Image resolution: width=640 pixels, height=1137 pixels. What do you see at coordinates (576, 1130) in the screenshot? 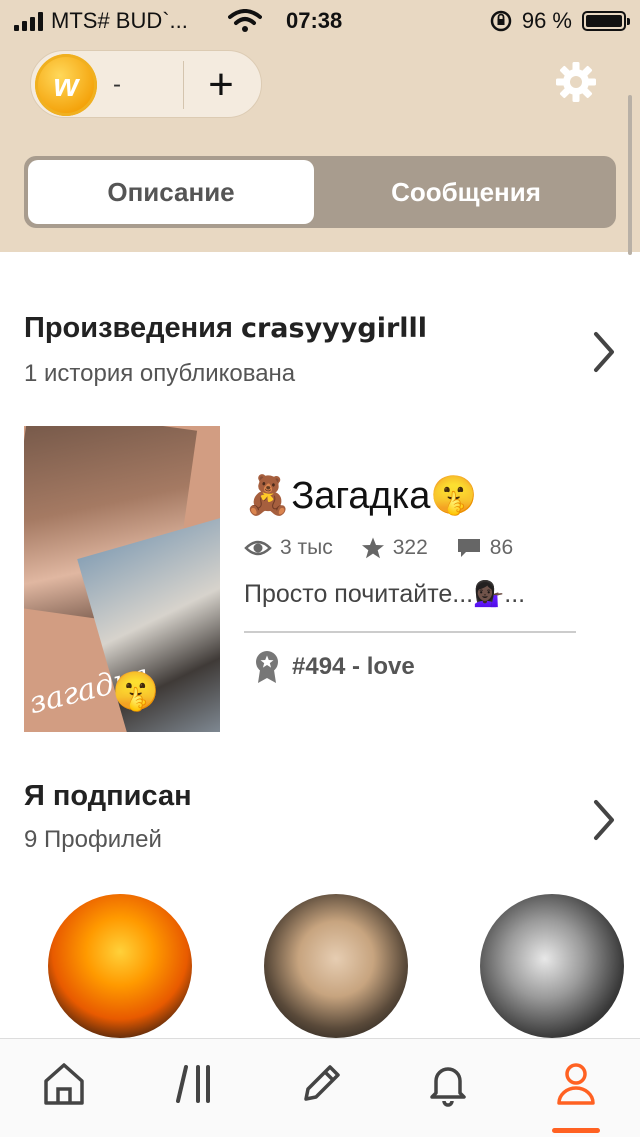
I see `active-tab-indicator` at bounding box center [576, 1130].